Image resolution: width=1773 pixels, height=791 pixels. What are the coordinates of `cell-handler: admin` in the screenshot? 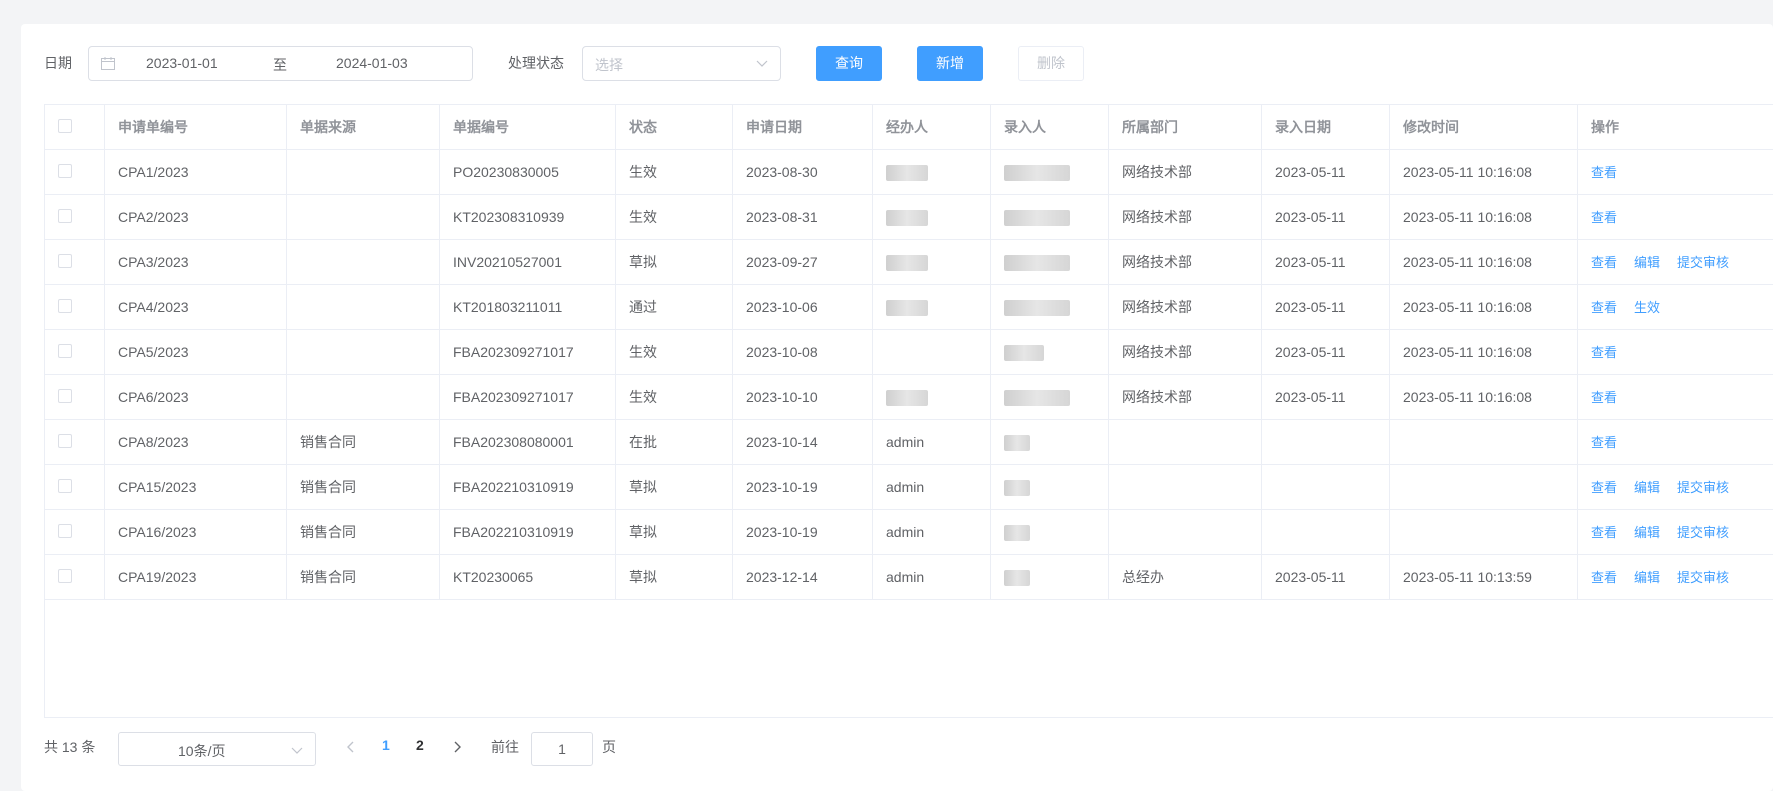 It's located at (932, 487).